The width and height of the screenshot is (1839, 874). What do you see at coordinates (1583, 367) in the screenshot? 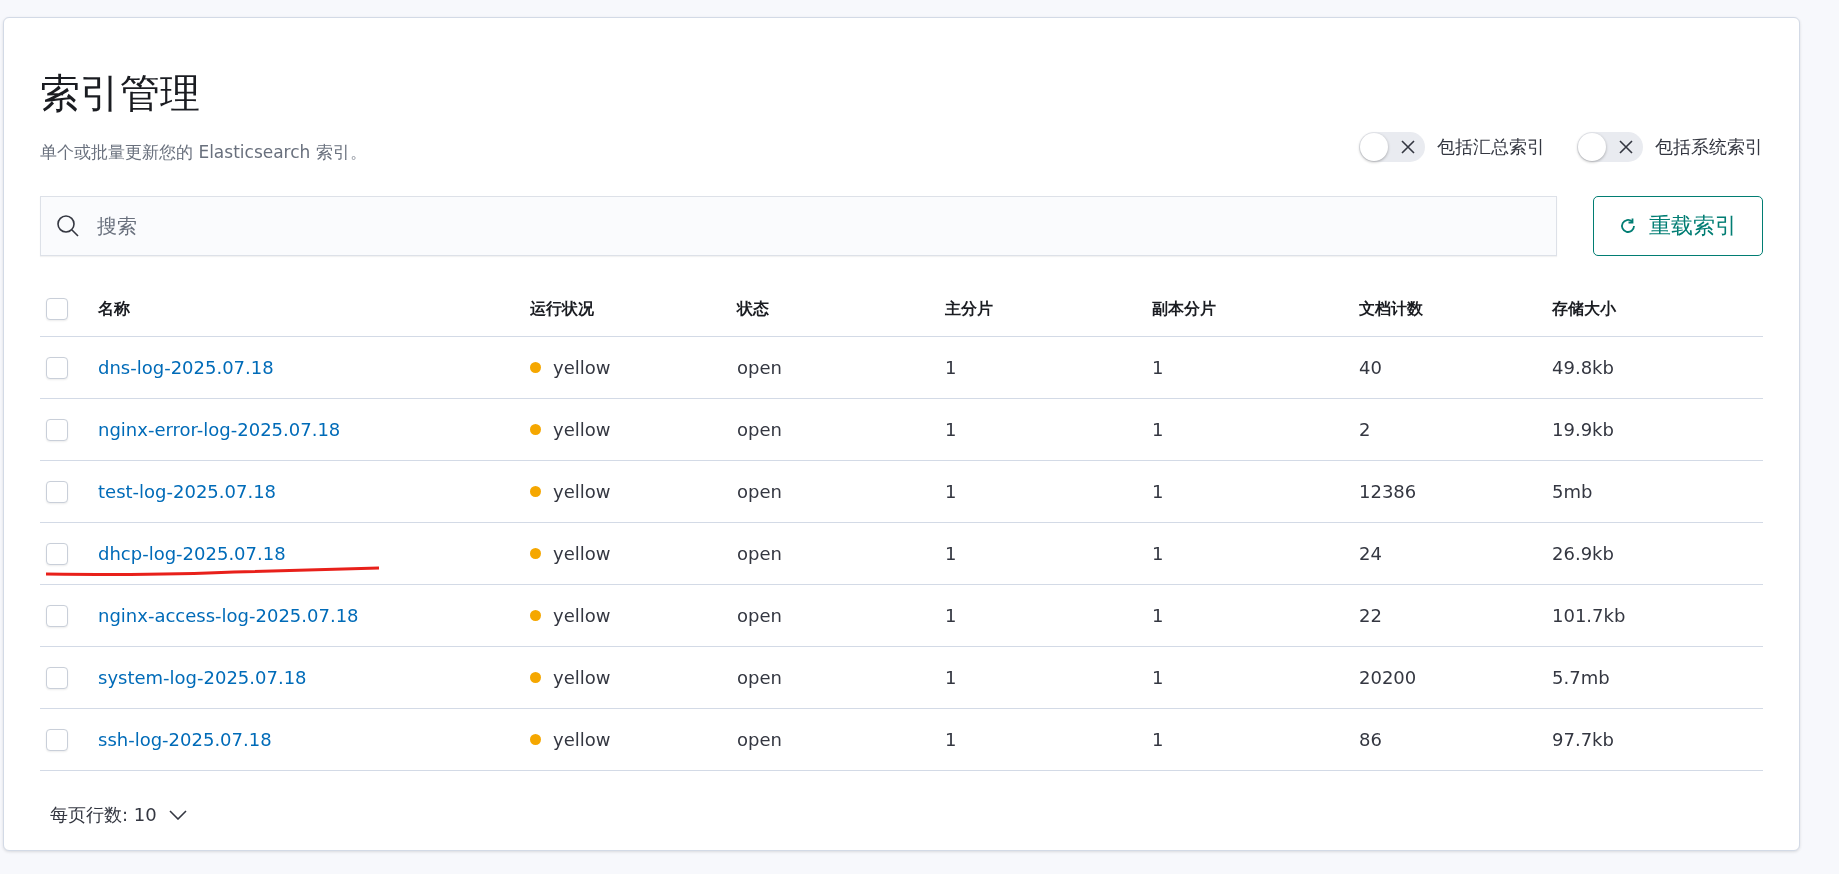
I see `table-cell-text: 49.8kb` at bounding box center [1583, 367].